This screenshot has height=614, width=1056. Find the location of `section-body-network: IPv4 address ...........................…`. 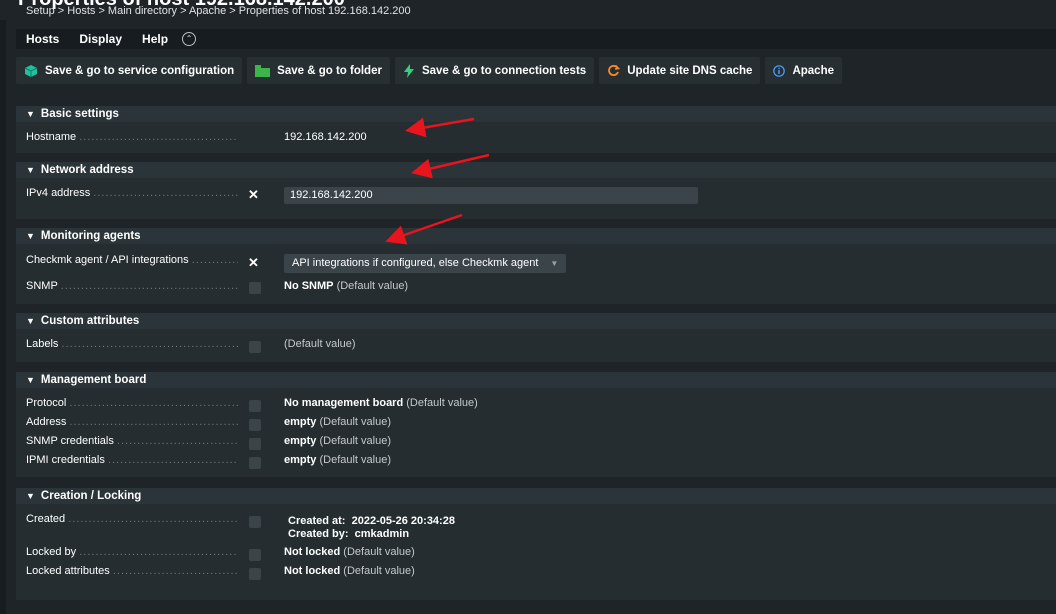

section-body-network: IPv4 address ...........................… is located at coordinates (536, 198).